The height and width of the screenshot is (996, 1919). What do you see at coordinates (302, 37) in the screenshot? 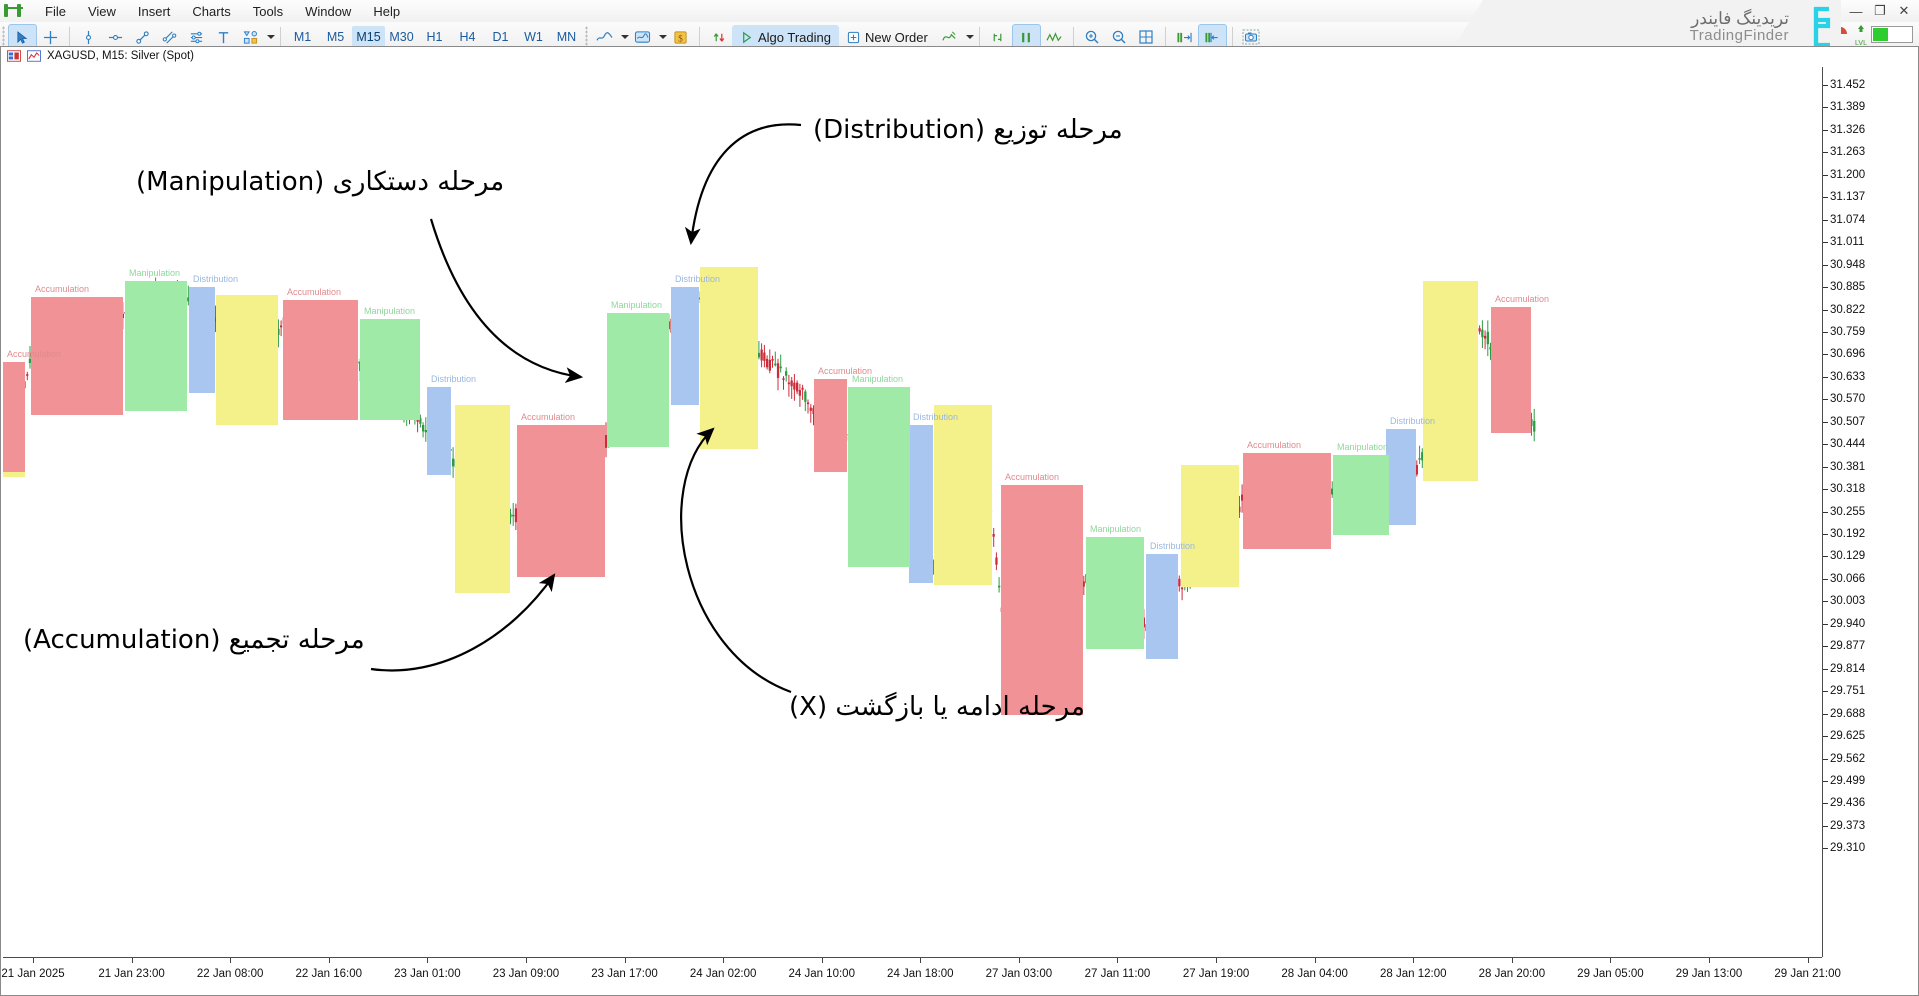
I see `timeframe-m1: M1` at bounding box center [302, 37].